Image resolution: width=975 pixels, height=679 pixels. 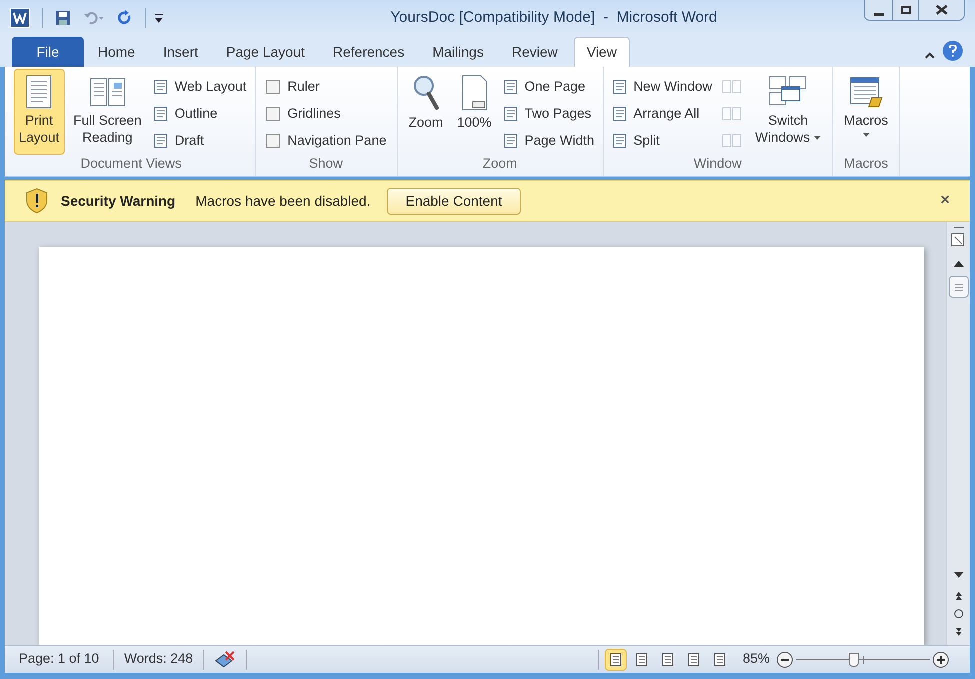 I want to click on close-icon, so click(x=942, y=10).